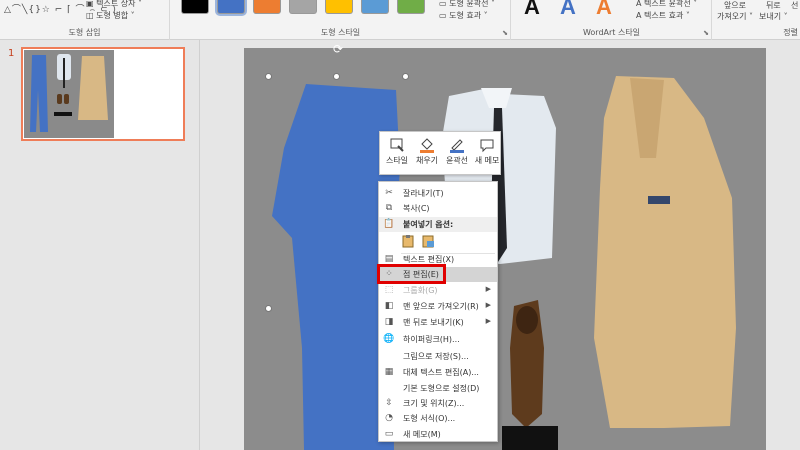 The image size is (800, 450). Describe the element at coordinates (423, 193) in the screenshot. I see `menu-item-label: 잘라내기(T)` at that location.